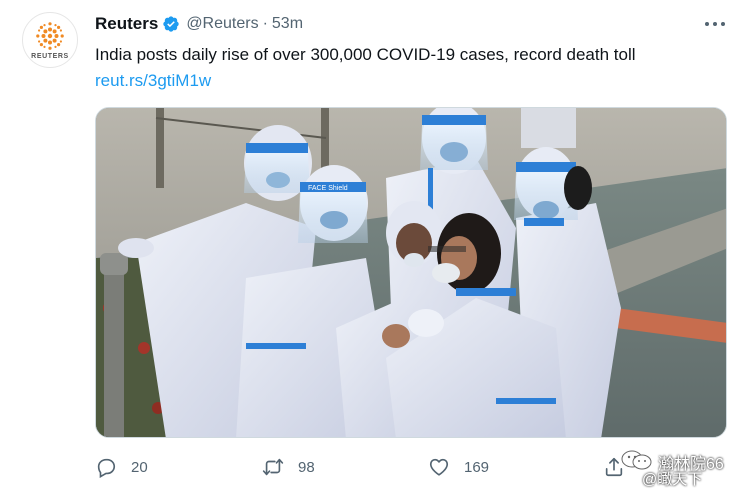 The image size is (756, 492). Describe the element at coordinates (415, 467) in the screenshot. I see `tweet-actions: 20 98 169` at that location.